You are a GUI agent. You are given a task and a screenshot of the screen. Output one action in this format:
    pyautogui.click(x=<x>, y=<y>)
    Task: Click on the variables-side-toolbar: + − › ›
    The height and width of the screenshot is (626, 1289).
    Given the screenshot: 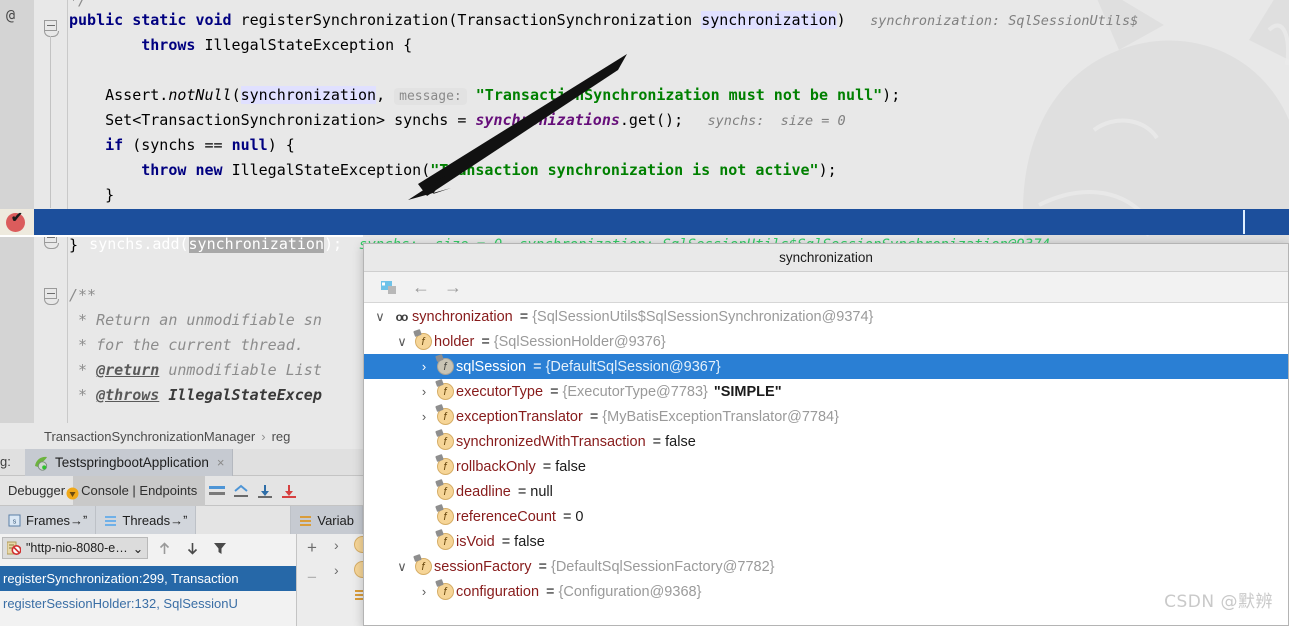 What is the action you would take?
    pyautogui.click(x=329, y=580)
    